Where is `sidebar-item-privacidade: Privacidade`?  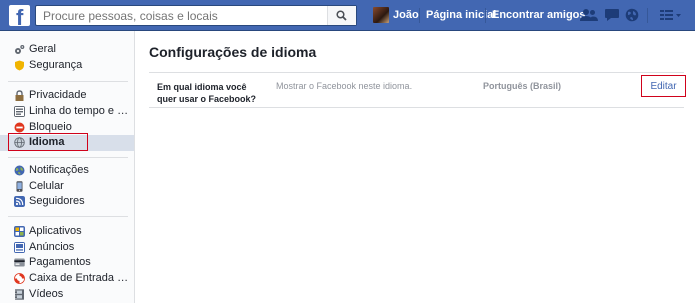 sidebar-item-privacidade: Privacidade is located at coordinates (67, 96).